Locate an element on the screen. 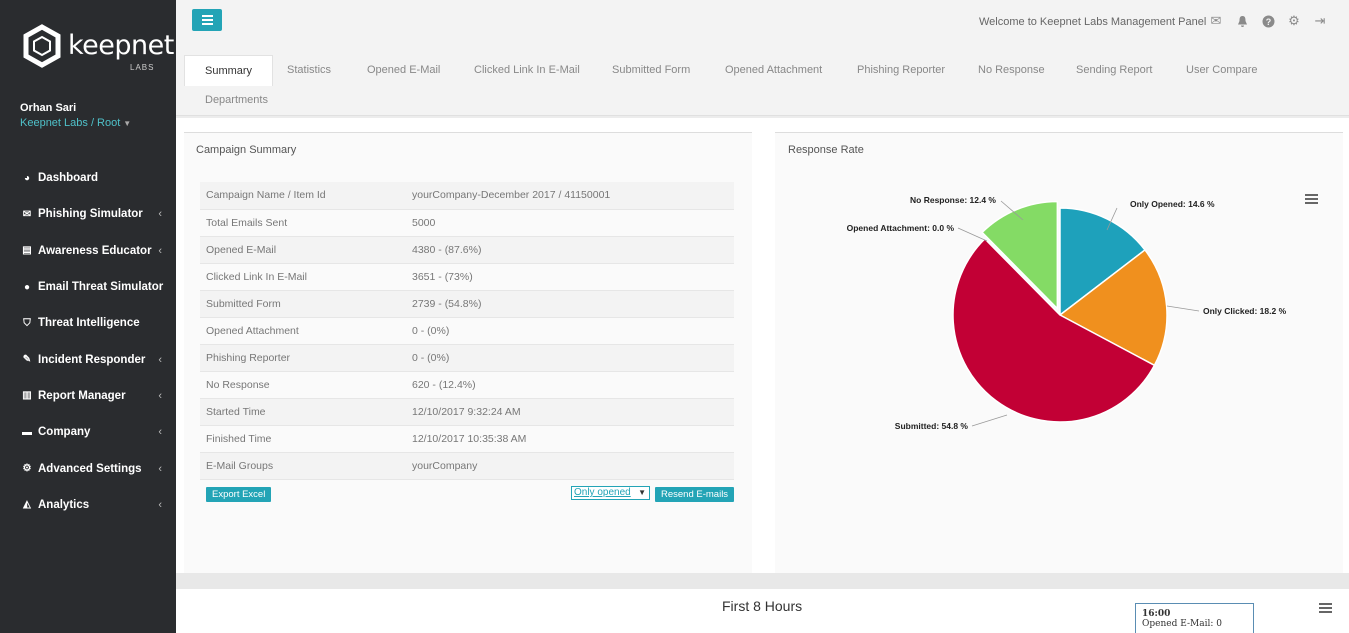 The height and width of the screenshot is (633, 1349). bell-icon is located at coordinates (1242, 21).